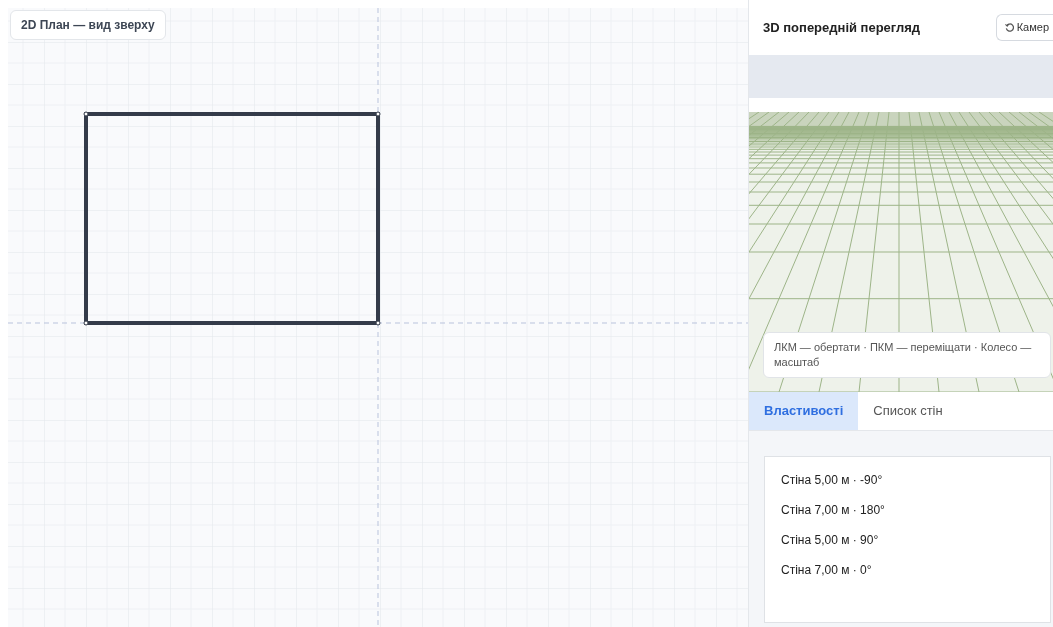 Image resolution: width=1053 pixels, height=627 pixels. Describe the element at coordinates (804, 411) in the screenshot. I see `tab: Властивості` at that location.